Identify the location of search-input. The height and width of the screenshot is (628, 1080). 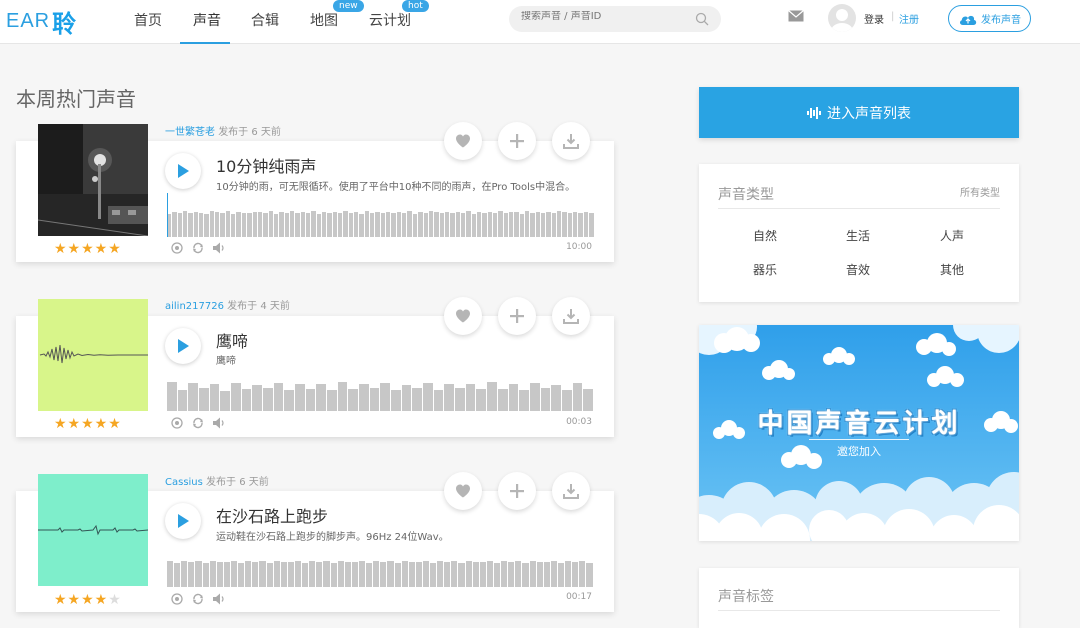
(606, 16).